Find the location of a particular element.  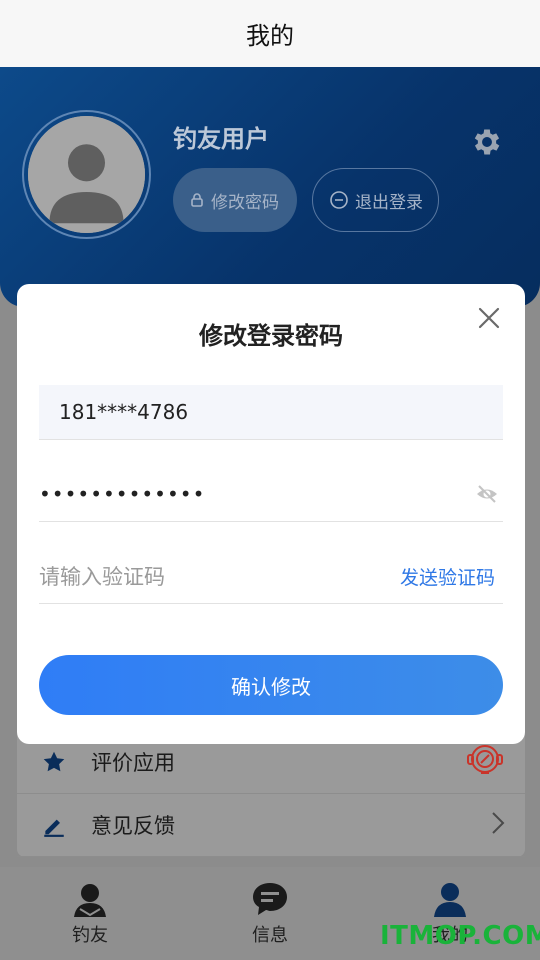

list-item-label: 评价应用 is located at coordinates (133, 763).